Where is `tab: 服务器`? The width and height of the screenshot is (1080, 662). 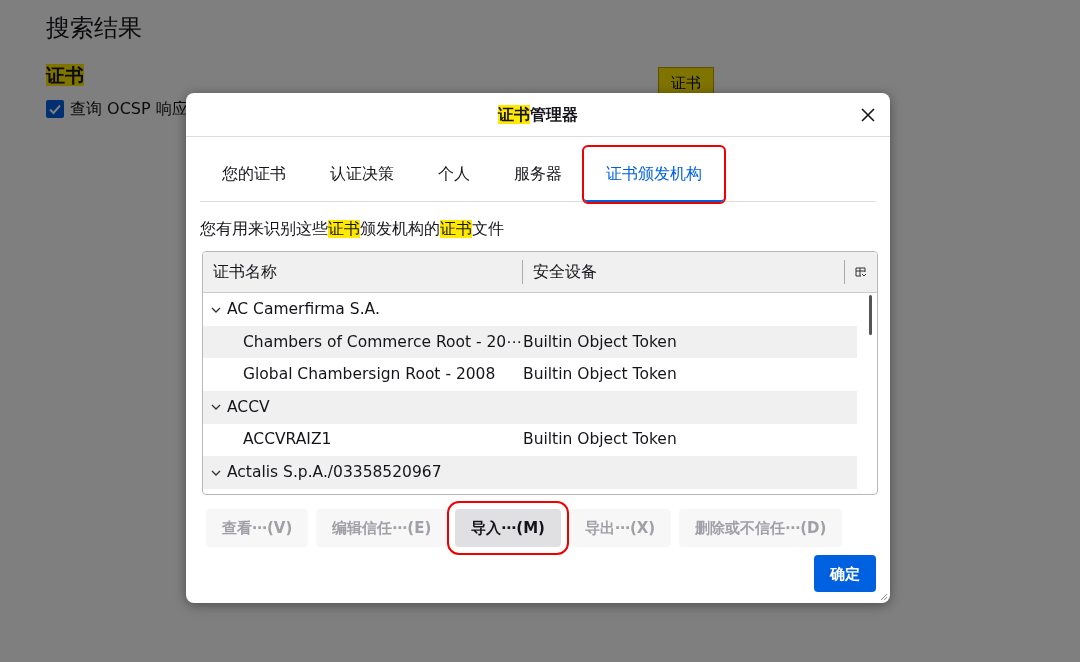 tab: 服务器 is located at coordinates (538, 174).